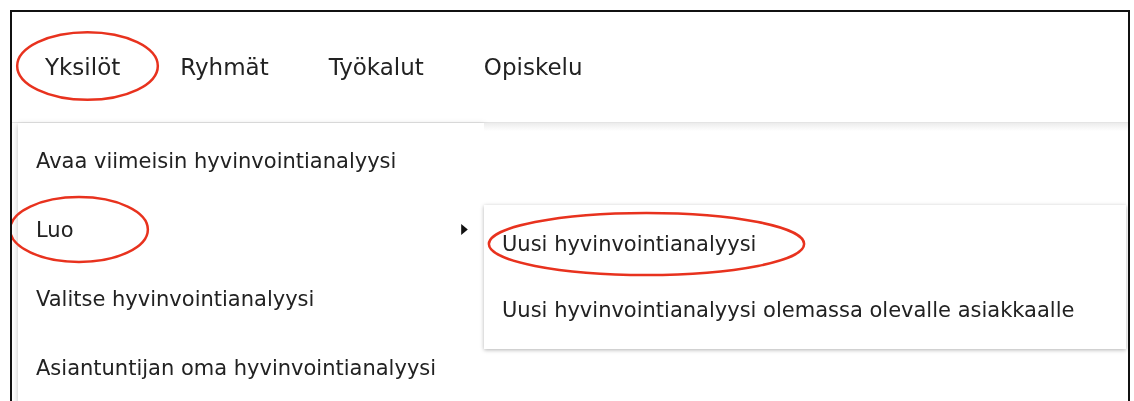 The image size is (1134, 401). Describe the element at coordinates (236, 367) in the screenshot. I see `menu-item: Asiantuntijan oma hyvinvointianalyysi` at that location.